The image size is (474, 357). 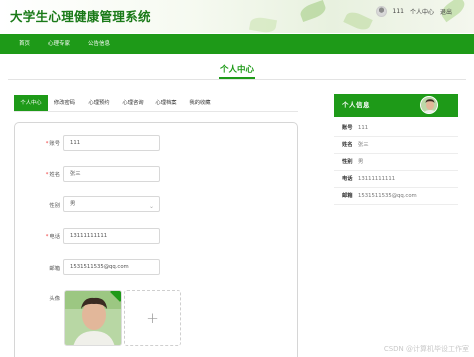 I want to click on page-title: 个人中心, so click(x=236, y=70).